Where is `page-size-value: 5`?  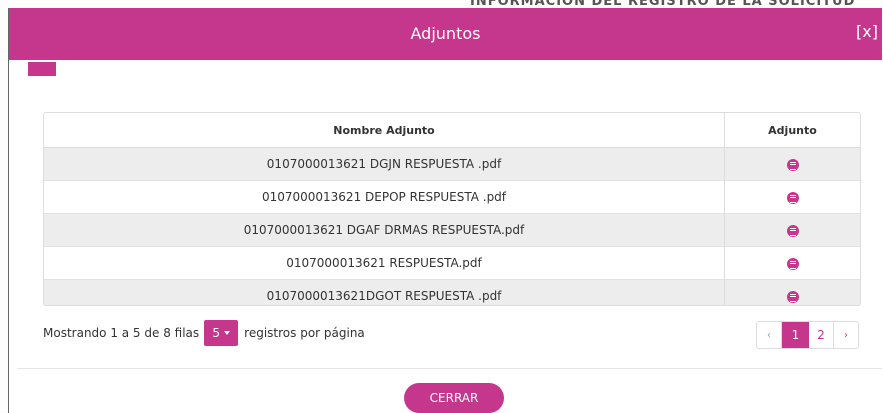
page-size-value: 5 is located at coordinates (216, 333).